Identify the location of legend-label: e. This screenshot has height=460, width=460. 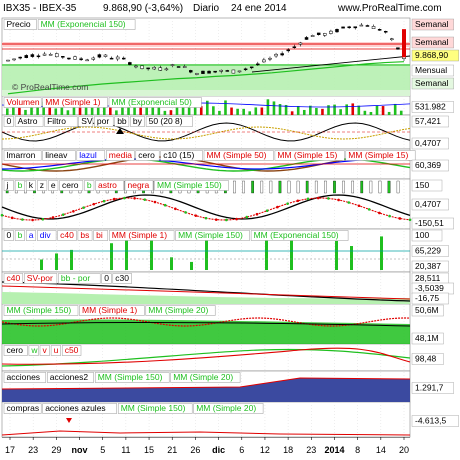
(53, 185).